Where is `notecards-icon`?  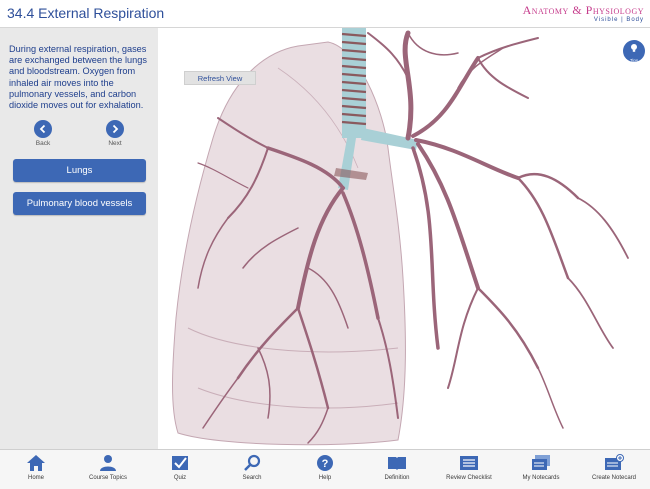
notecards-icon is located at coordinates (541, 462).